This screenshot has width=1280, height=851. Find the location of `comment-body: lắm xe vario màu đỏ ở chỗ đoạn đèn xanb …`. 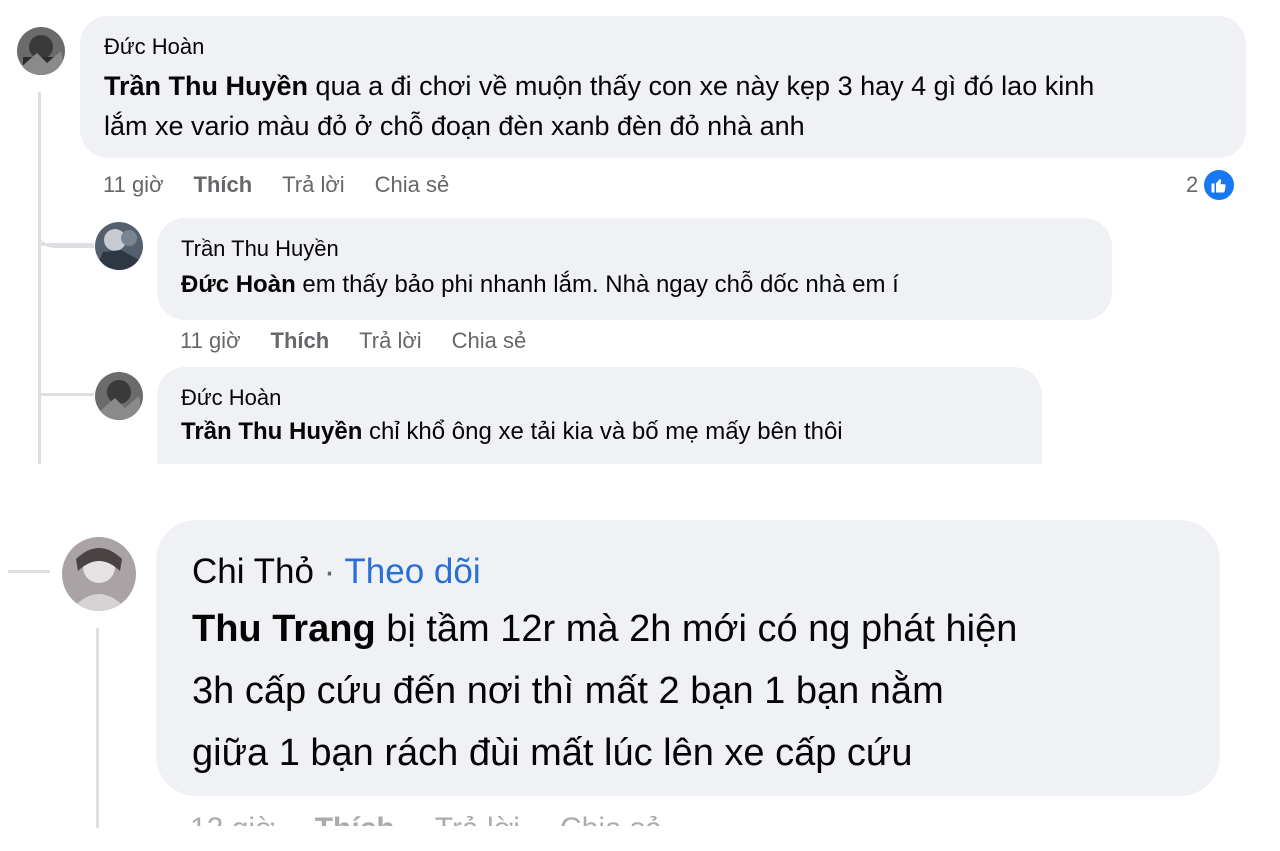

comment-body: lắm xe vario màu đỏ ở chỗ đoạn đèn xanb … is located at coordinates (454, 126).